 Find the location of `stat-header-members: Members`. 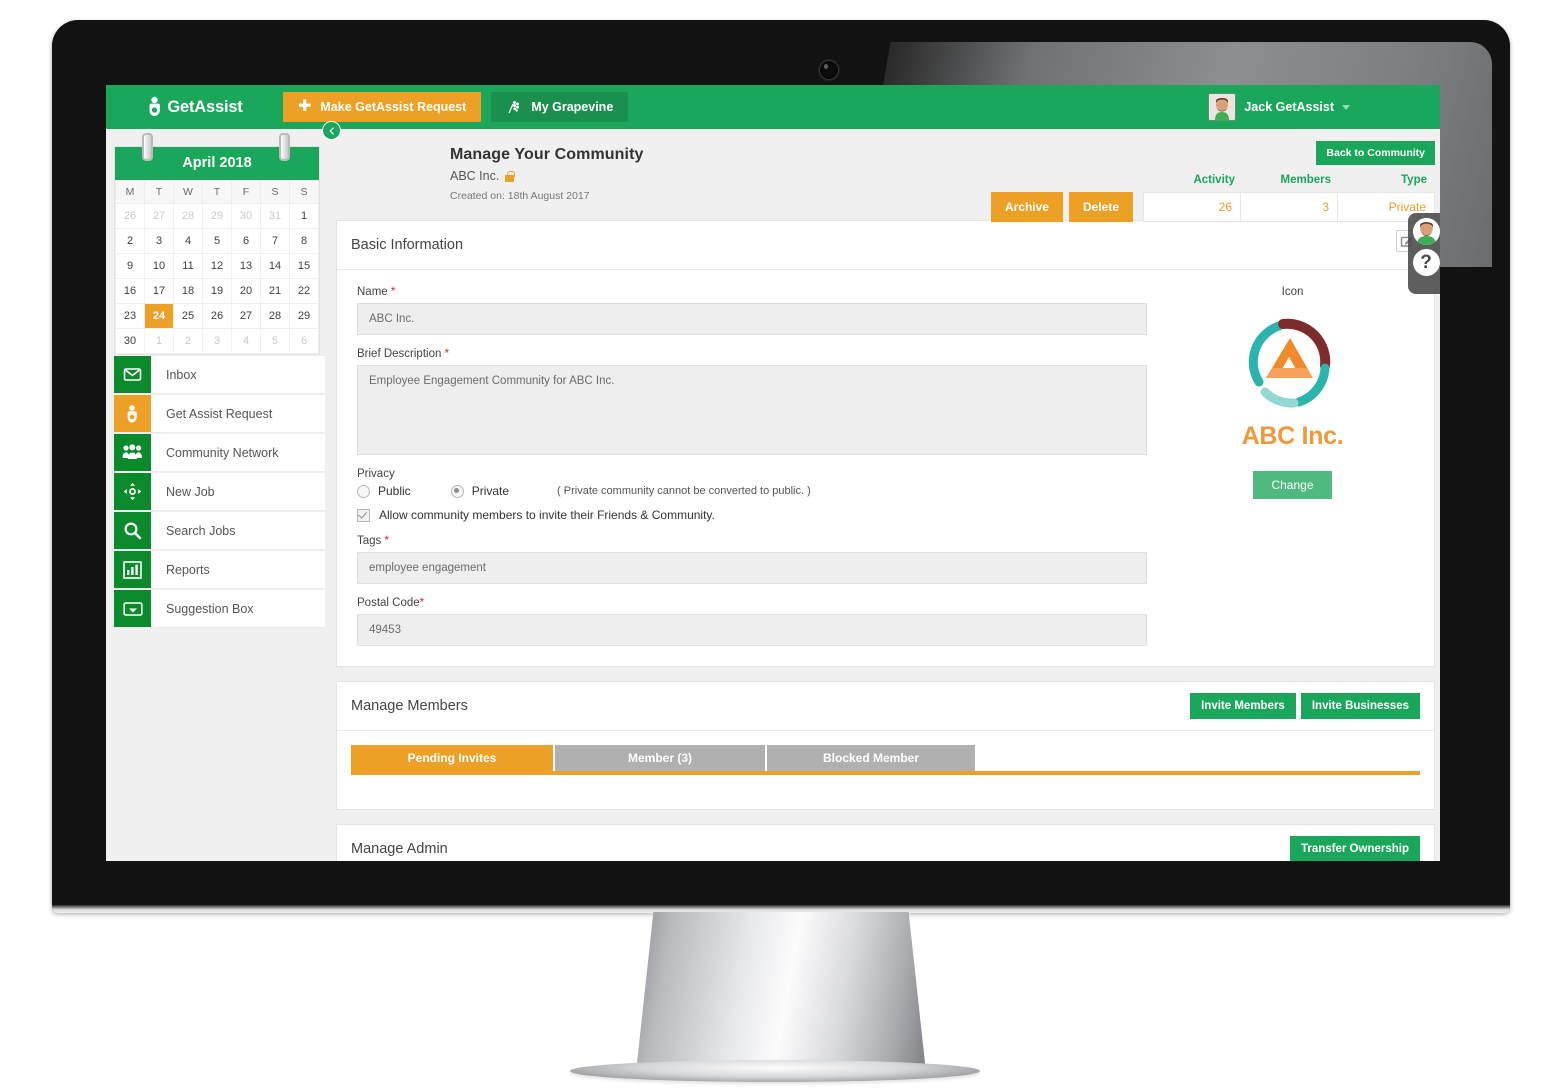

stat-header-members: Members is located at coordinates (1306, 180).